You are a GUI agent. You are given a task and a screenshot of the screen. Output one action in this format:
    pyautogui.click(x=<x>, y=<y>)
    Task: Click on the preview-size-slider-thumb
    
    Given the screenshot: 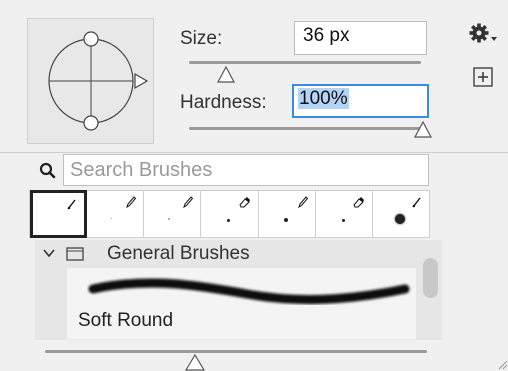 What is the action you would take?
    pyautogui.click(x=195, y=362)
    